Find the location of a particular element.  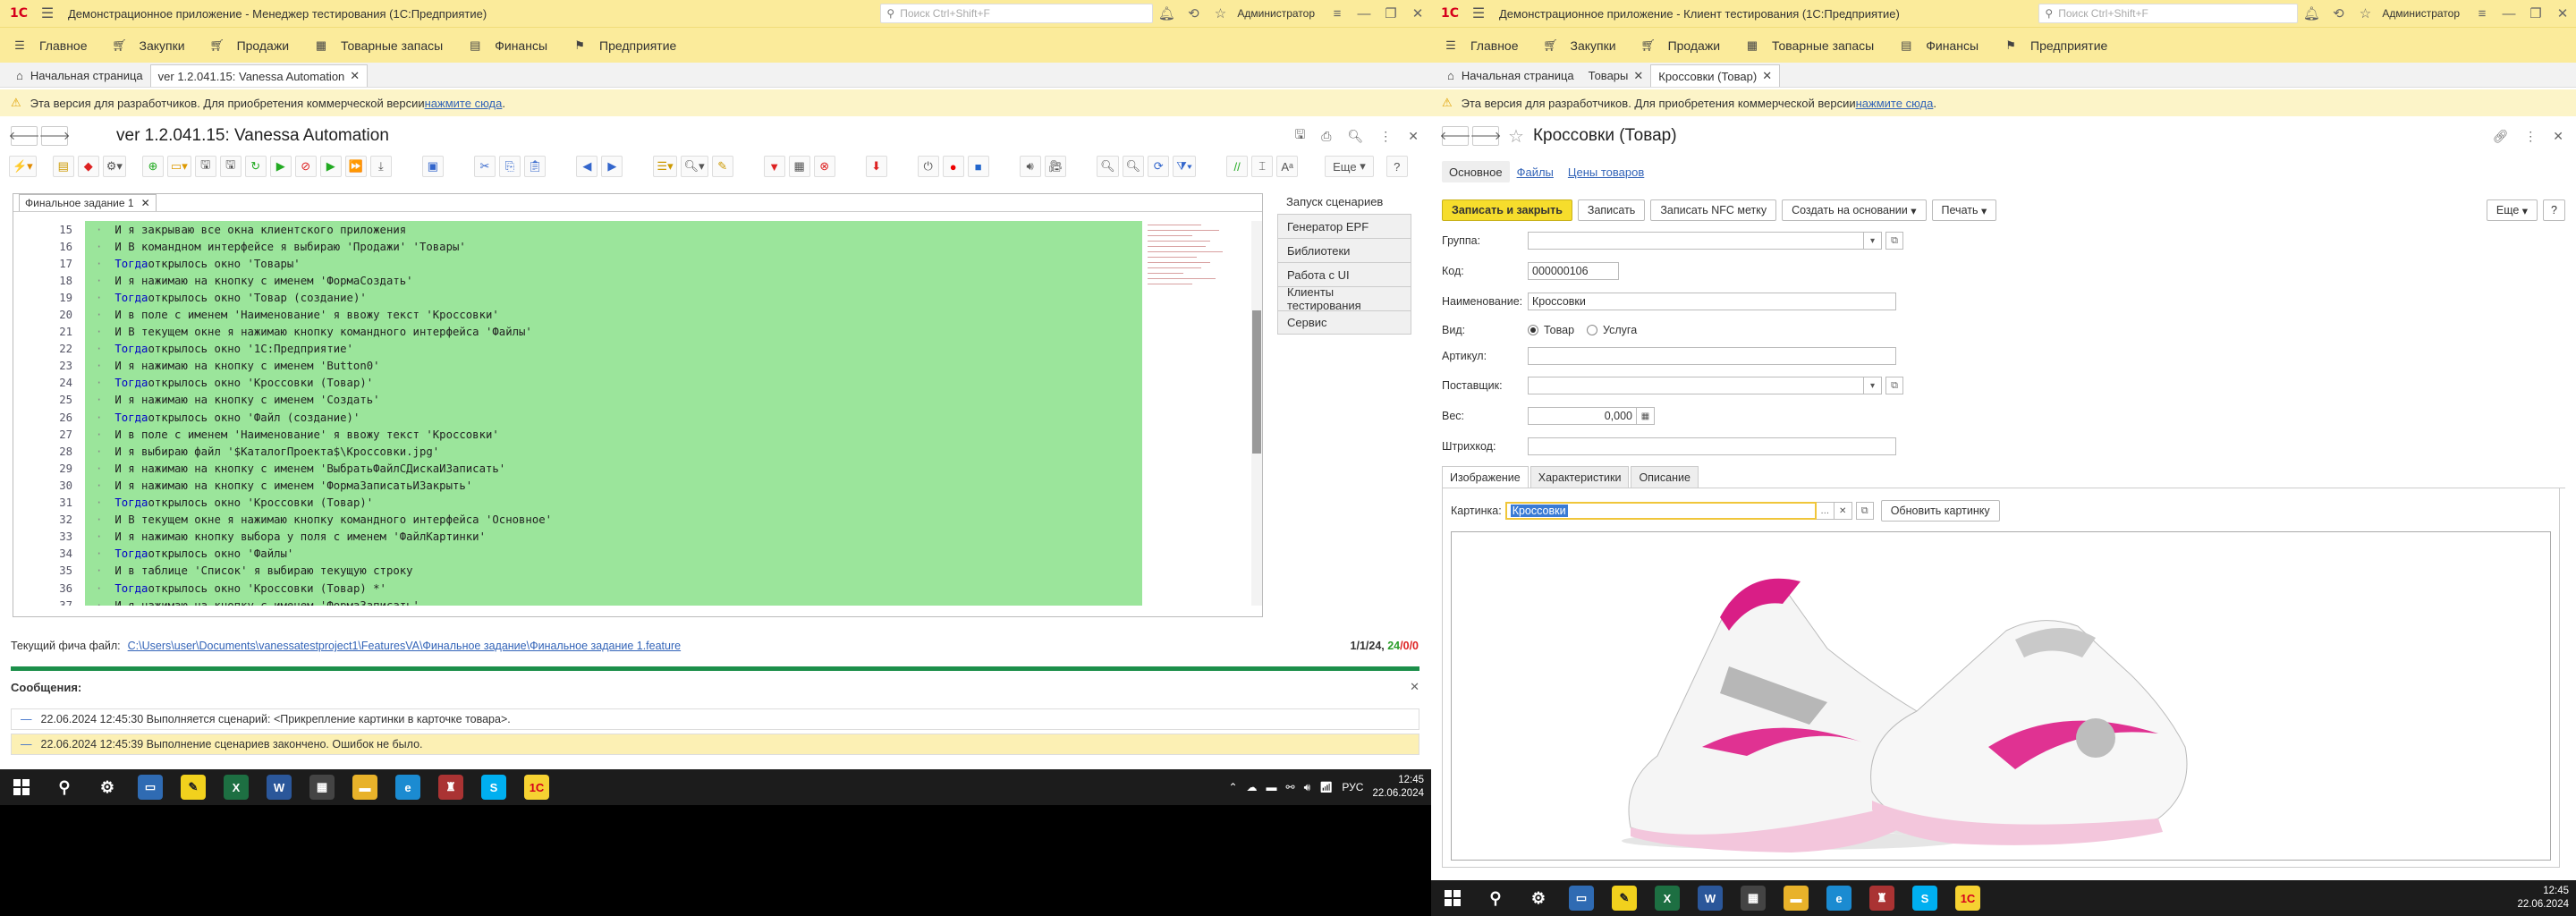

app-icon: ♜ is located at coordinates (450, 787).